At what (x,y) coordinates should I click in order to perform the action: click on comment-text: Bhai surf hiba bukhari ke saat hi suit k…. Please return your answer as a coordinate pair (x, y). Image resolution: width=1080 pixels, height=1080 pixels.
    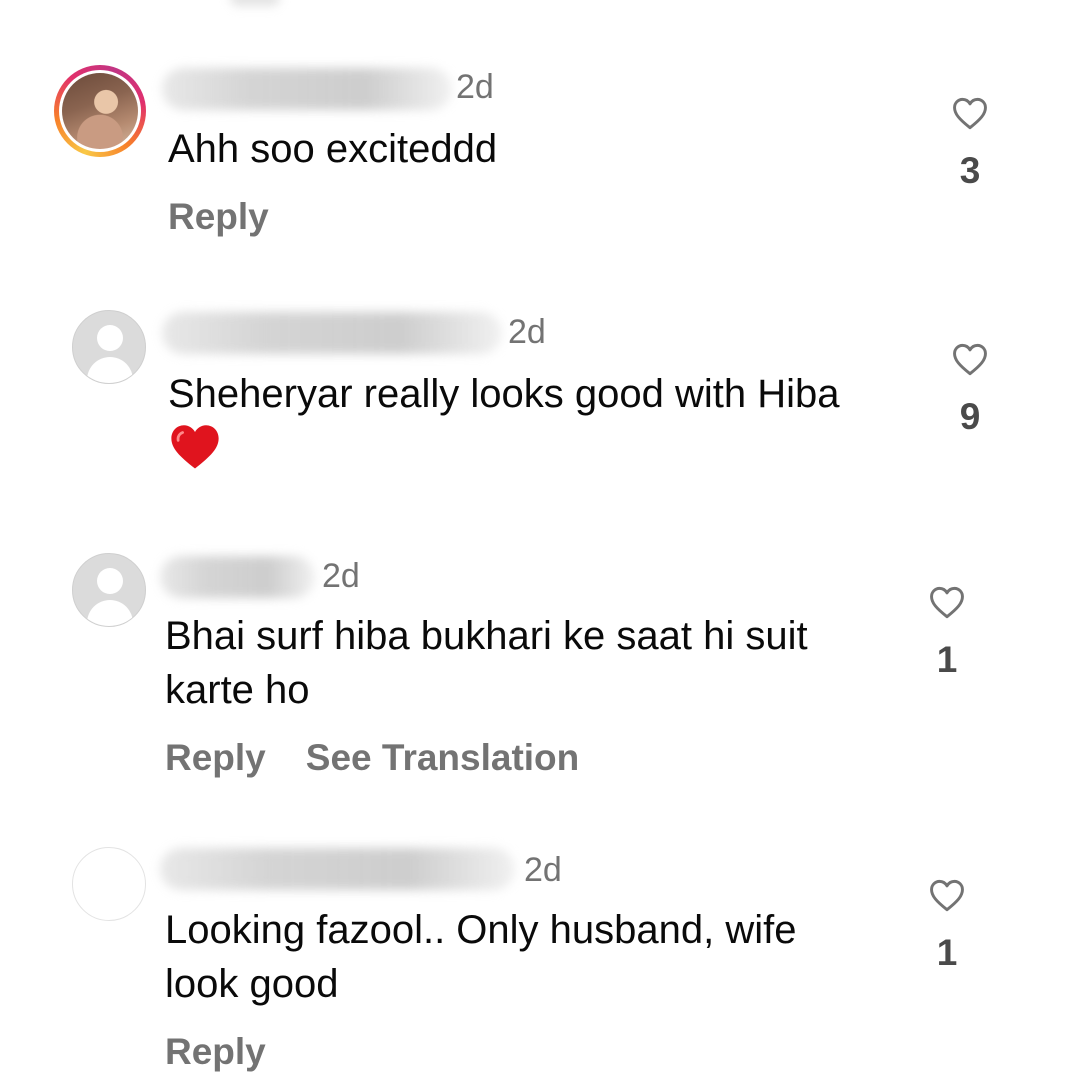
    Looking at the image, I should click on (486, 663).